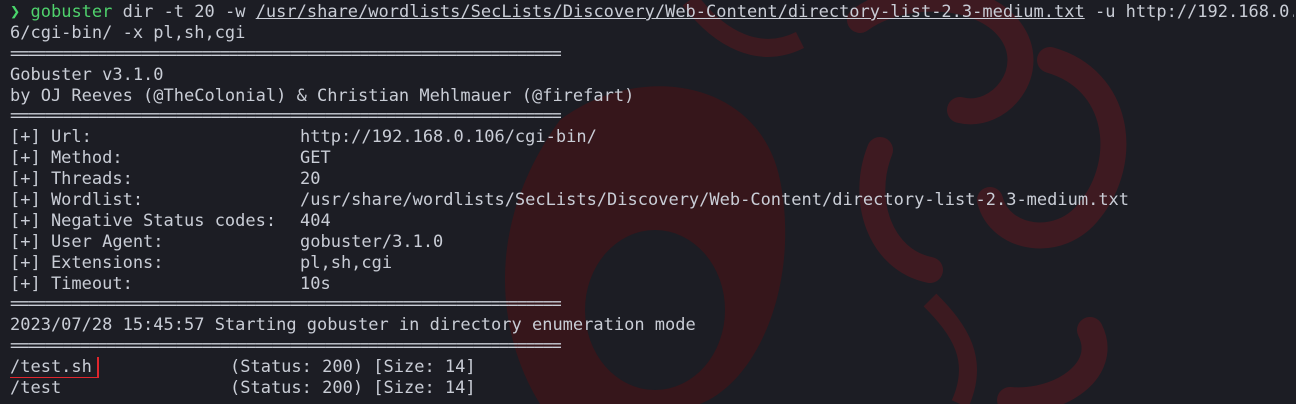  I want to click on config-value: 20, so click(310, 179).